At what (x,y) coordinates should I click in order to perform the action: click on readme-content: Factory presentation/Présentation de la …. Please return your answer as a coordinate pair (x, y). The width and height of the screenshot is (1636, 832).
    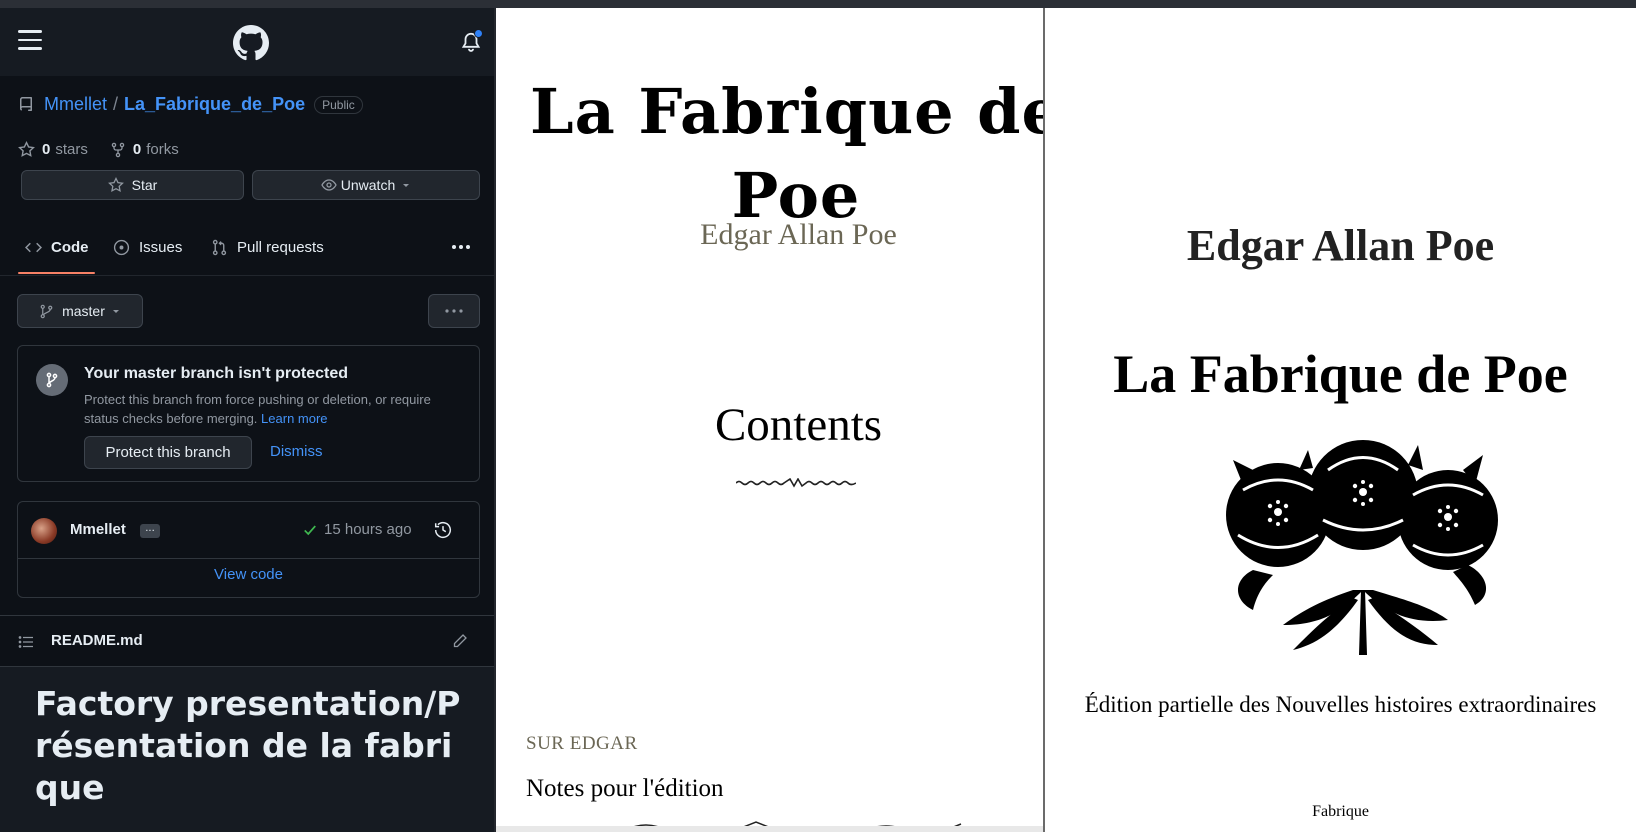
    Looking at the image, I should click on (247, 749).